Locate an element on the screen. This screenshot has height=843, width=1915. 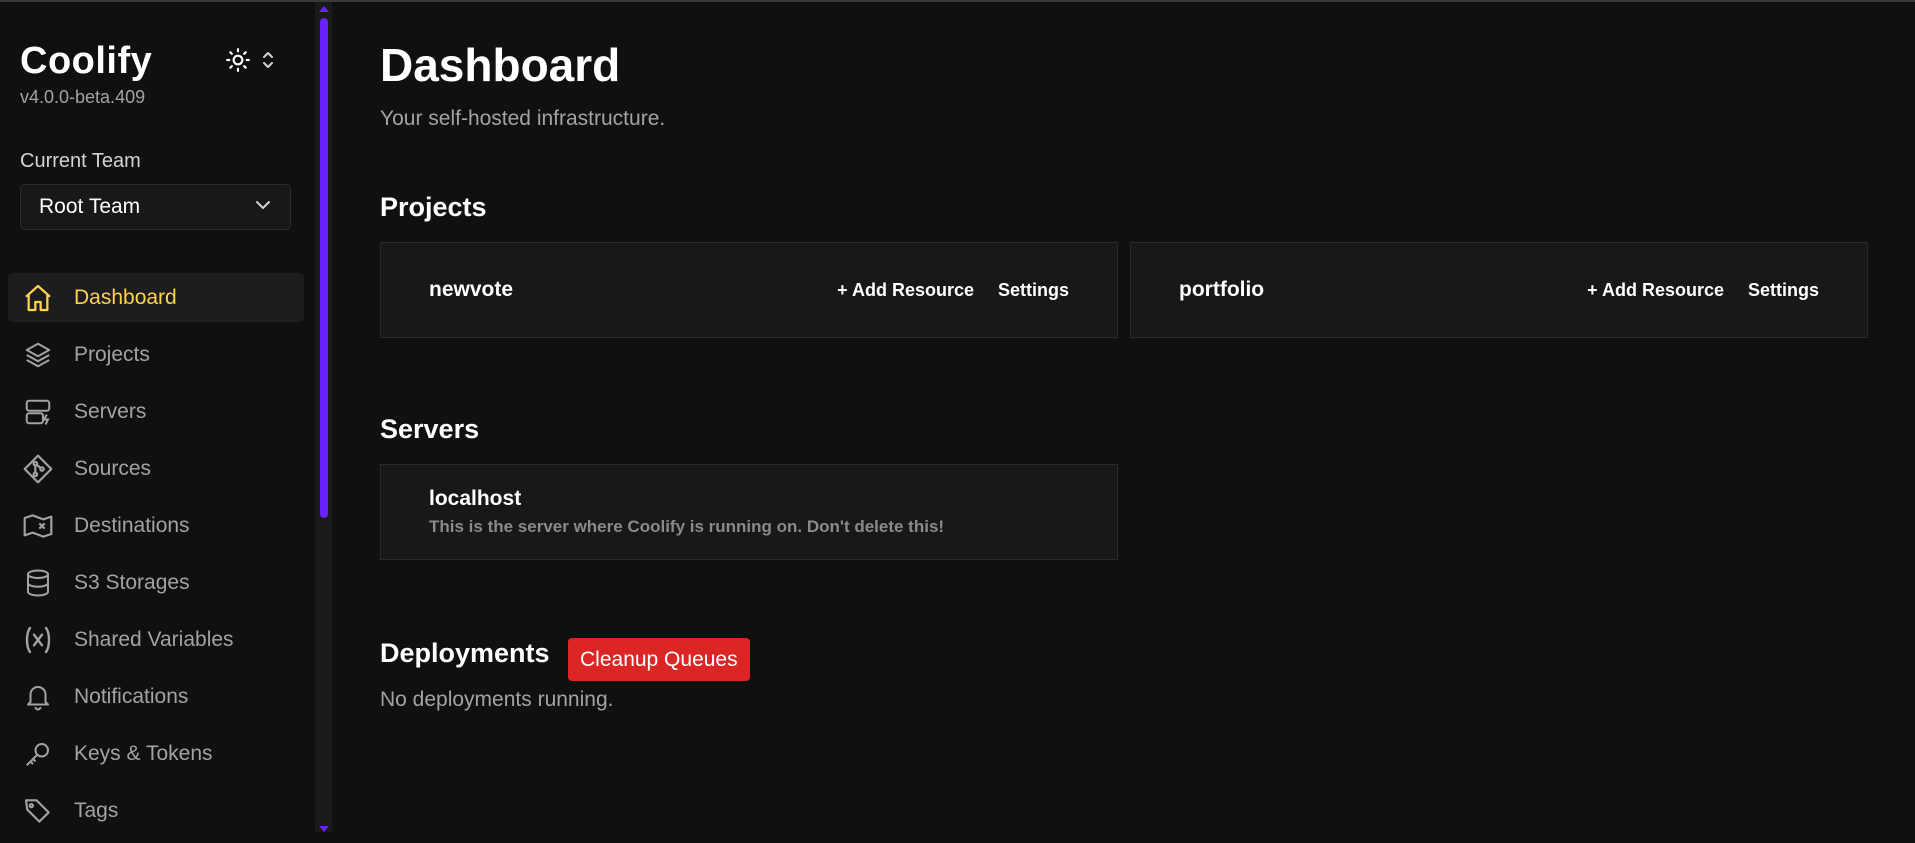
sidebar-item-label: Tags is located at coordinates (96, 810).